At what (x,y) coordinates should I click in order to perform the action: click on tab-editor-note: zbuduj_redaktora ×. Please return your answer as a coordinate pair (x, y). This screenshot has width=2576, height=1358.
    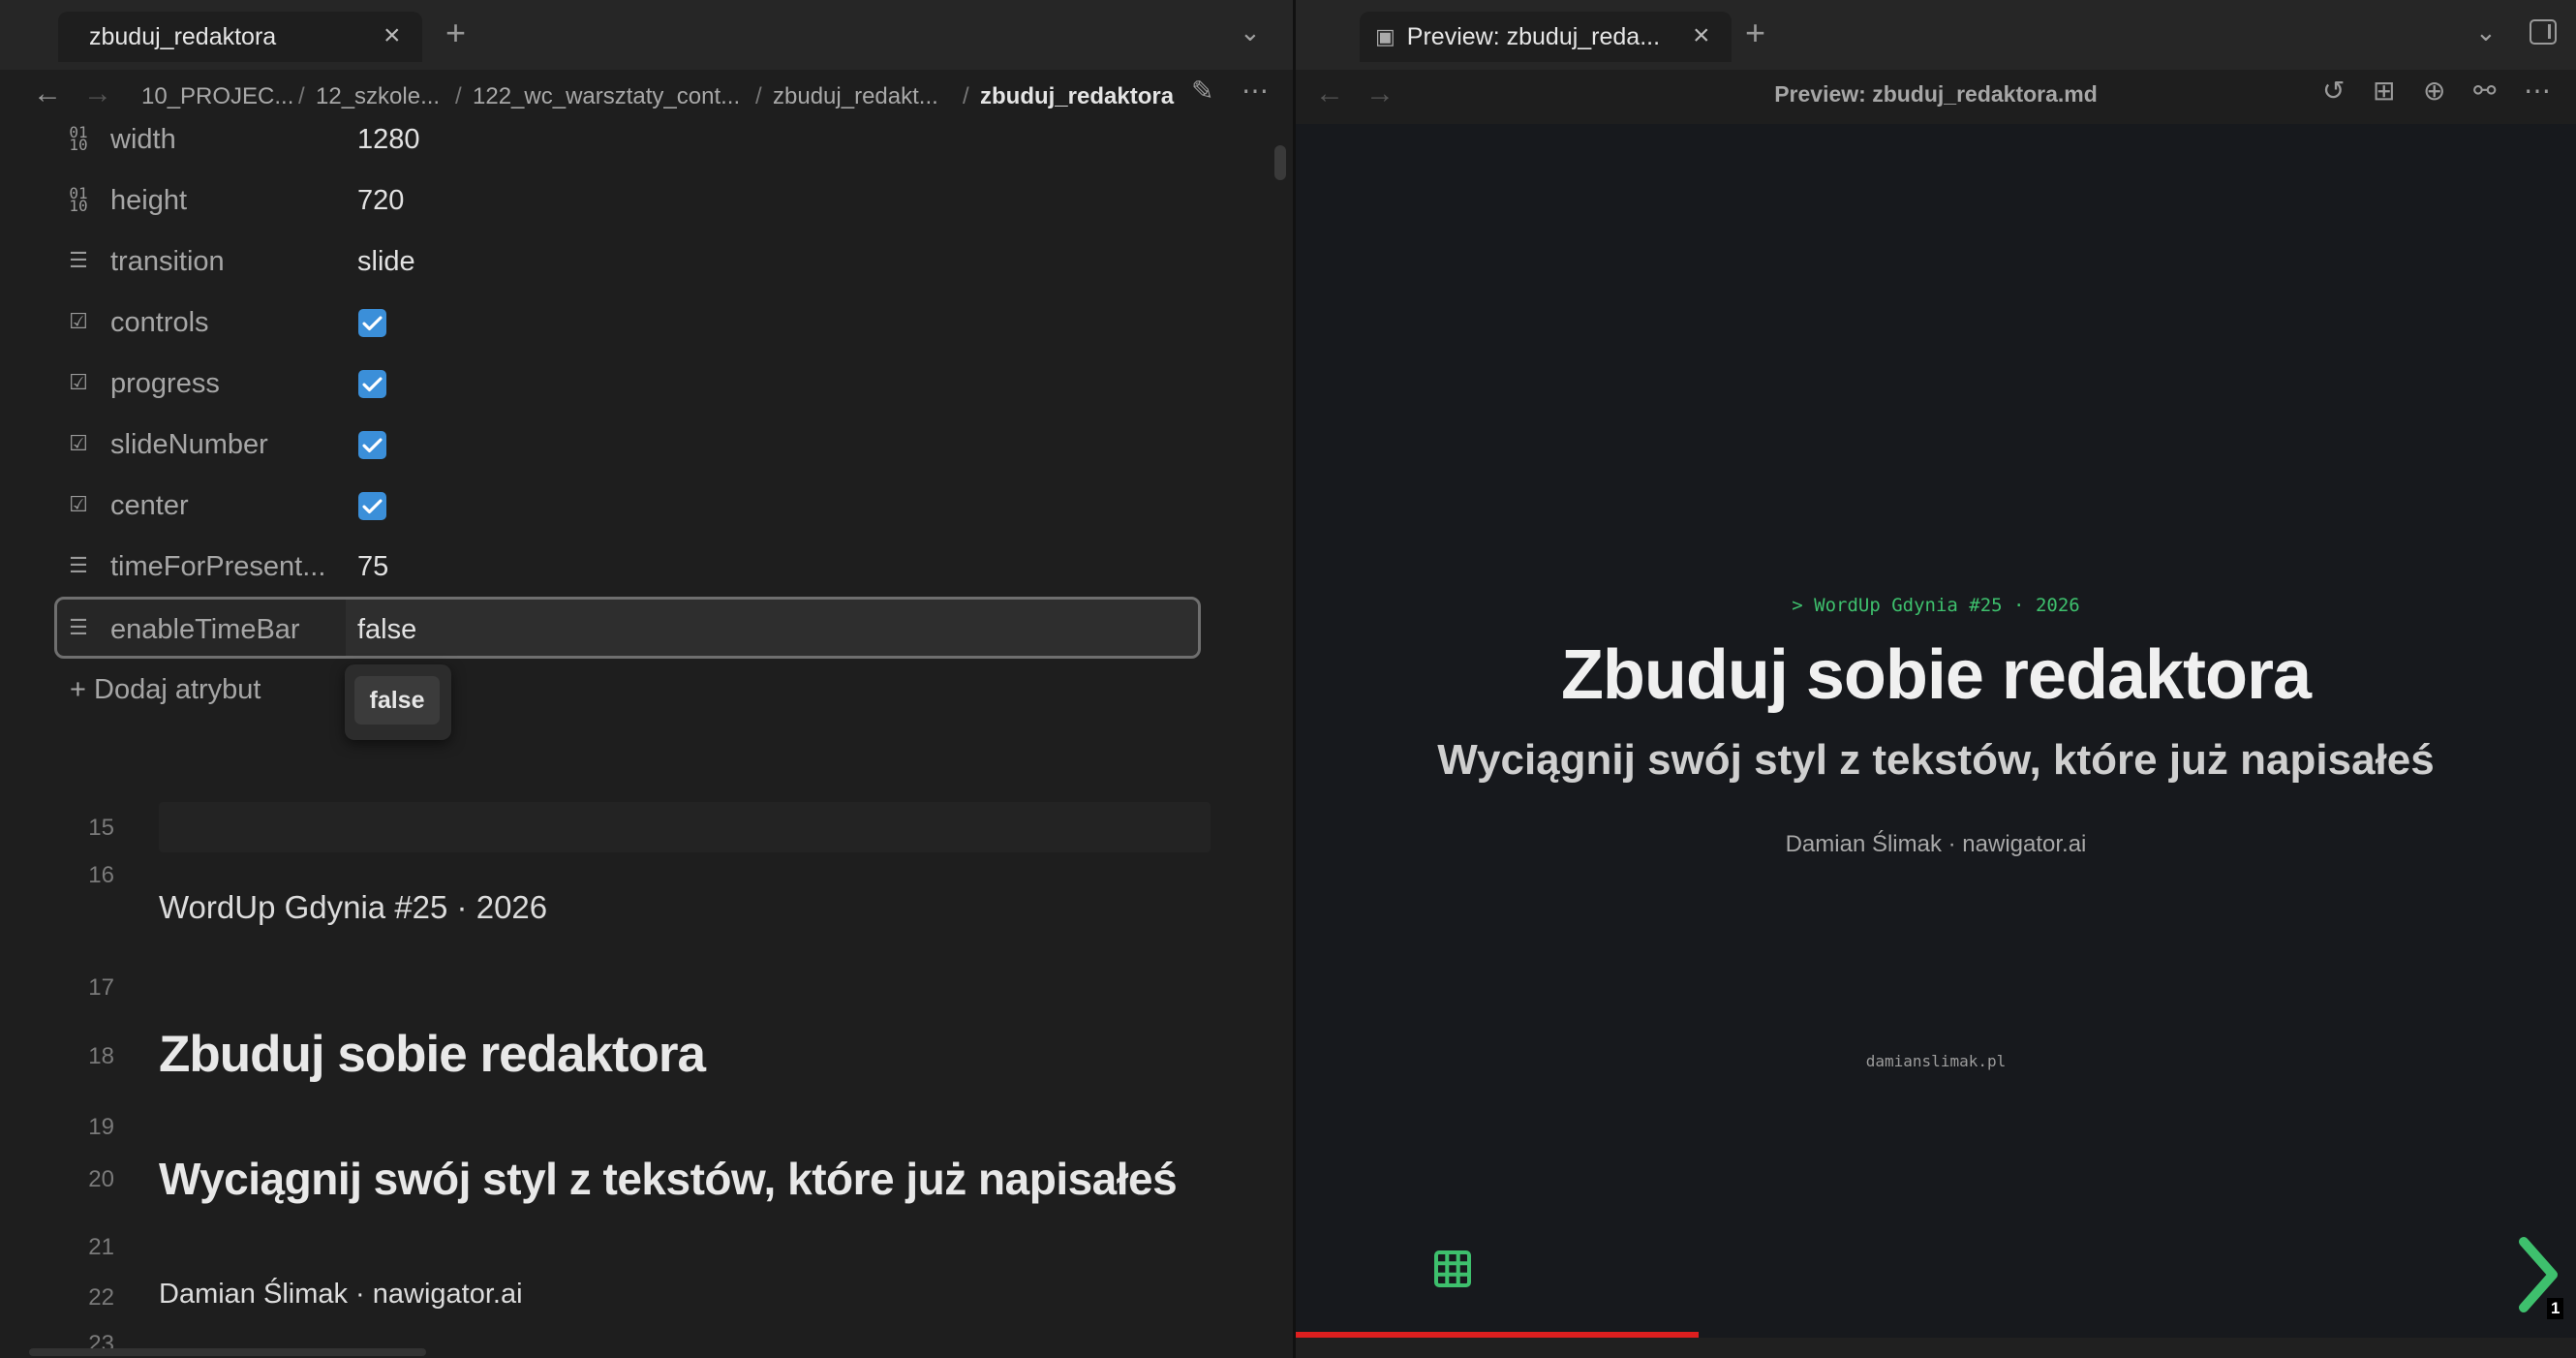
    Looking at the image, I should click on (240, 37).